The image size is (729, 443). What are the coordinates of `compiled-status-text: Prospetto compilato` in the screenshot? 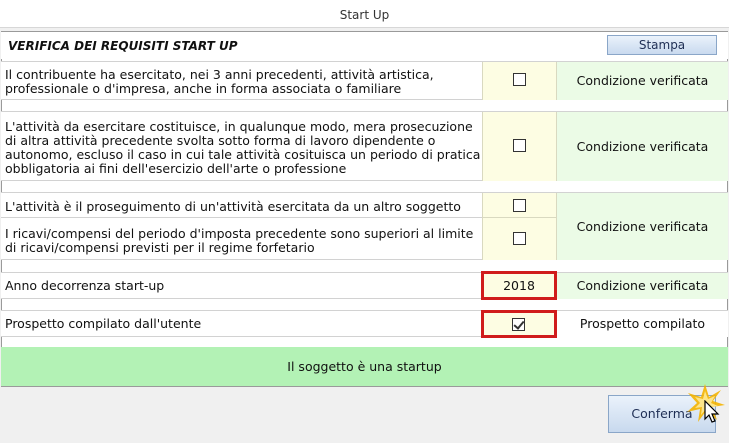 It's located at (642, 323).